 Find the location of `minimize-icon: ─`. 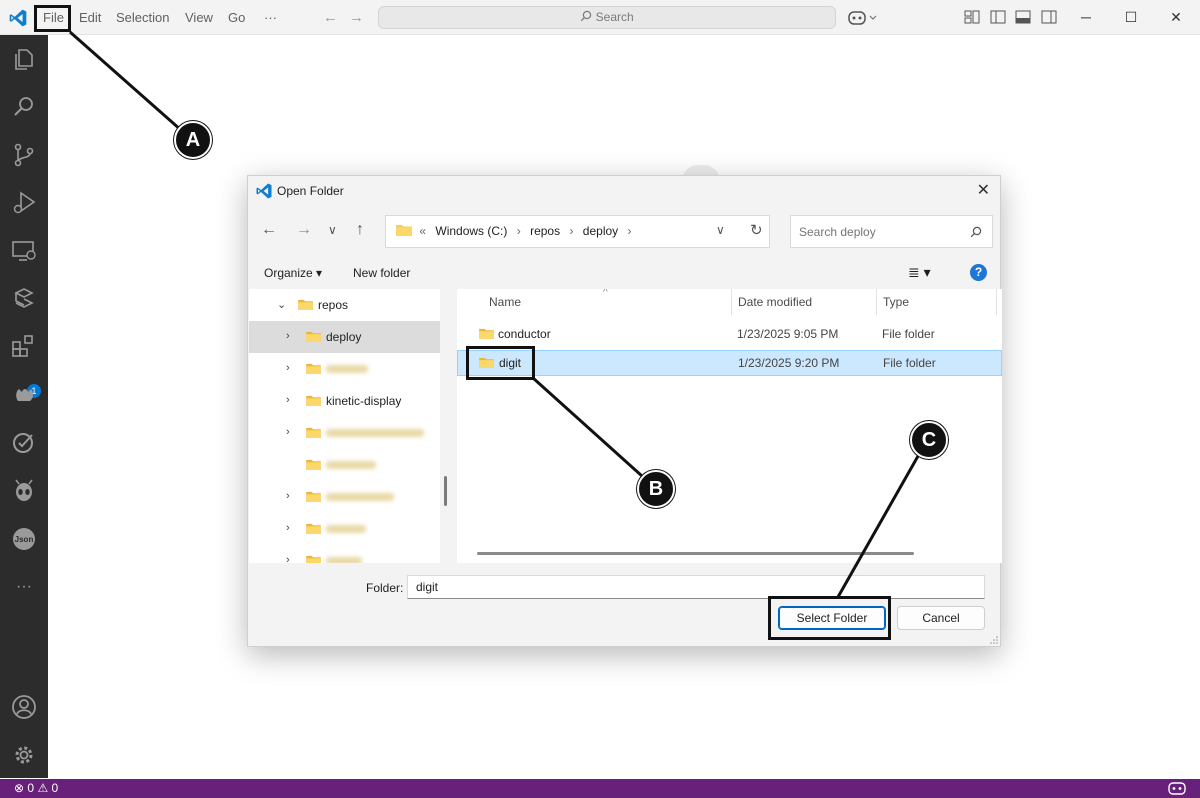

minimize-icon: ─ is located at coordinates (1086, 17).